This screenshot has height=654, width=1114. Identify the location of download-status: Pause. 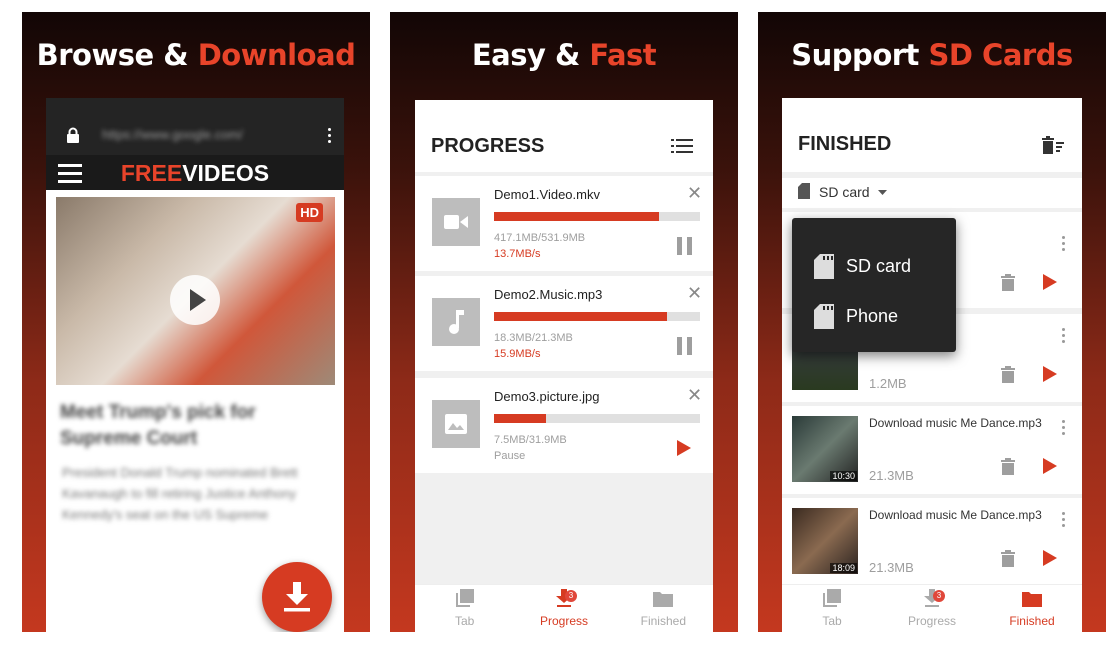
(510, 456).